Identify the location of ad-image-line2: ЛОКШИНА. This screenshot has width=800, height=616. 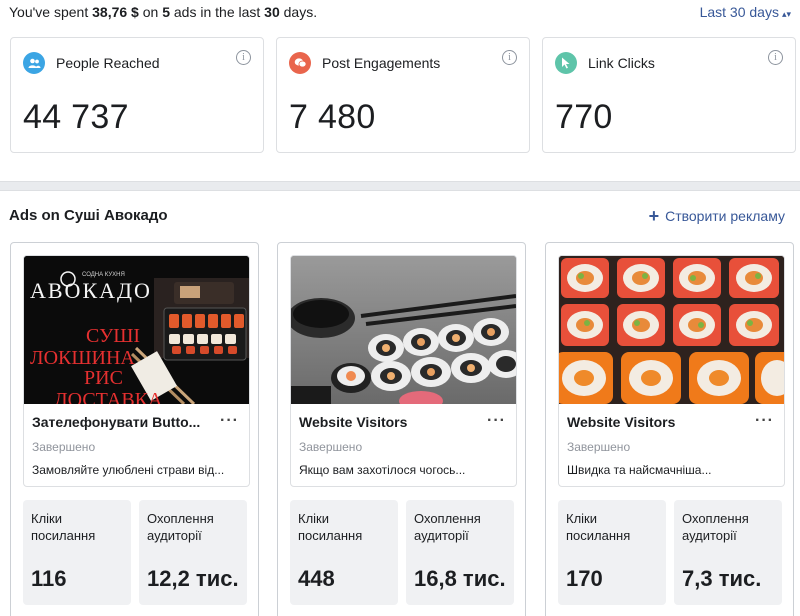
(82, 358).